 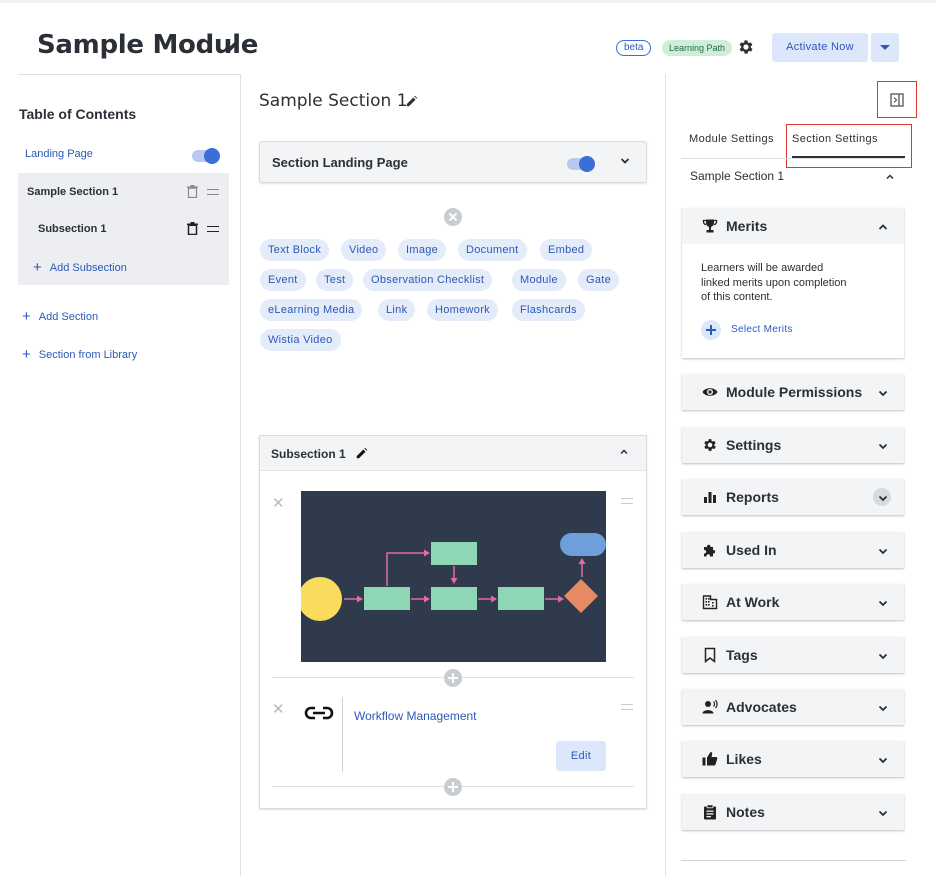 What do you see at coordinates (697, 48) in the screenshot?
I see `learning-path-badge: Learning Path` at bounding box center [697, 48].